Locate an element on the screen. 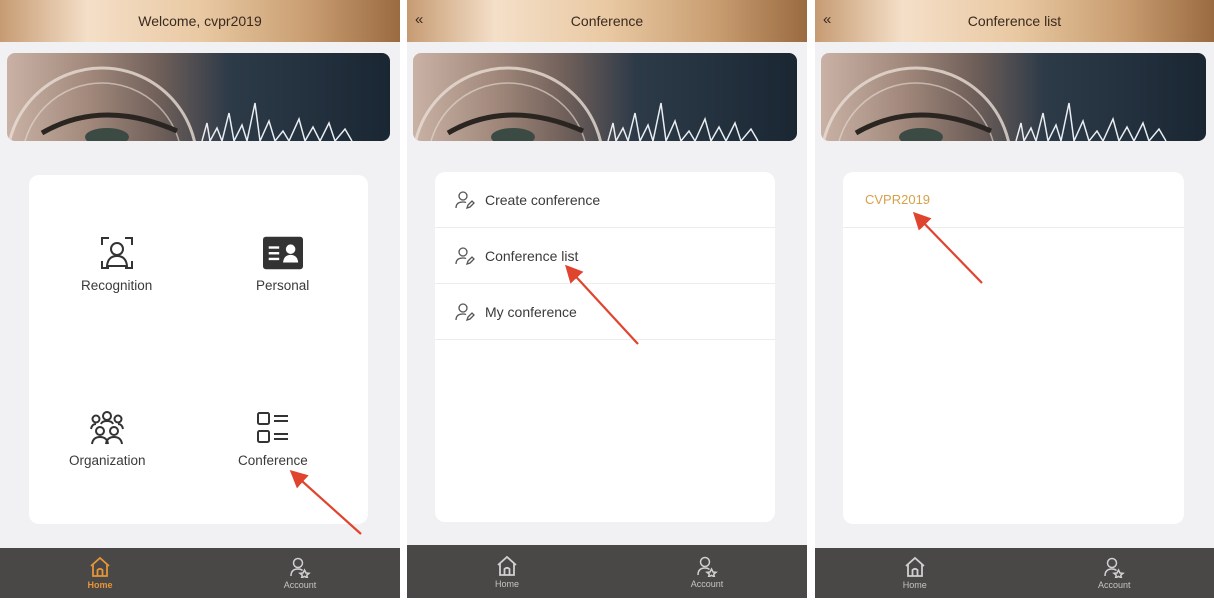 The image size is (1214, 602). header-bar: « Conference list is located at coordinates (1014, 21).